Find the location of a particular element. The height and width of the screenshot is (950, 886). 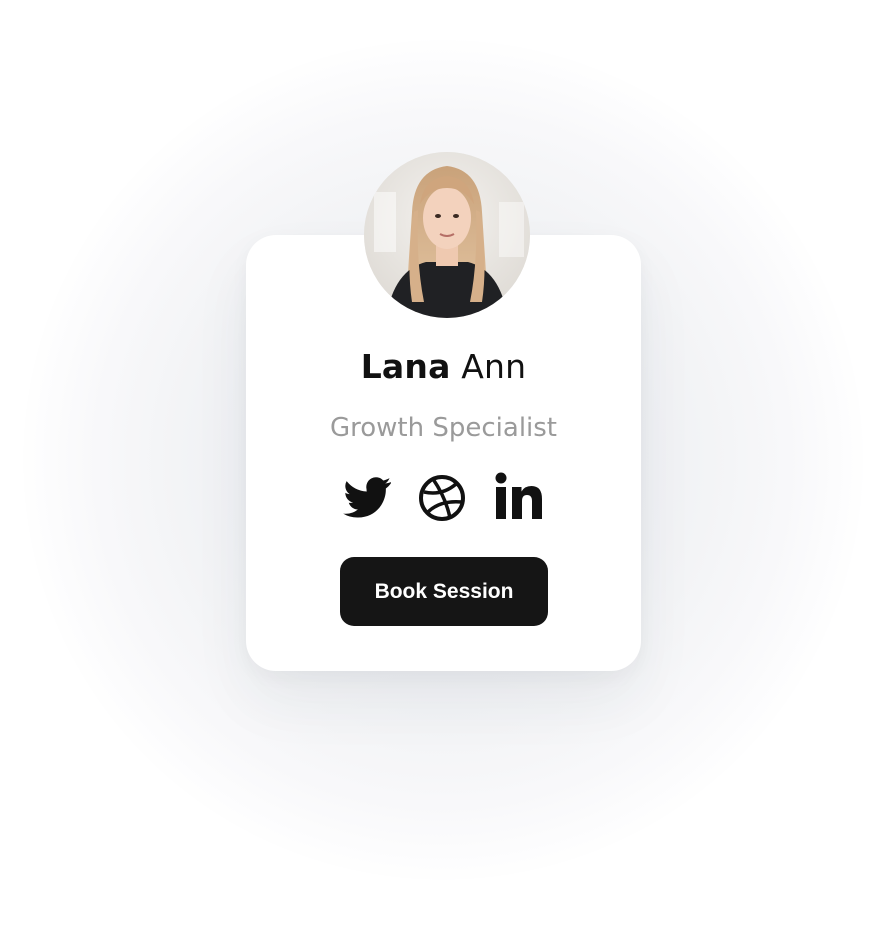

avatar is located at coordinates (447, 235).